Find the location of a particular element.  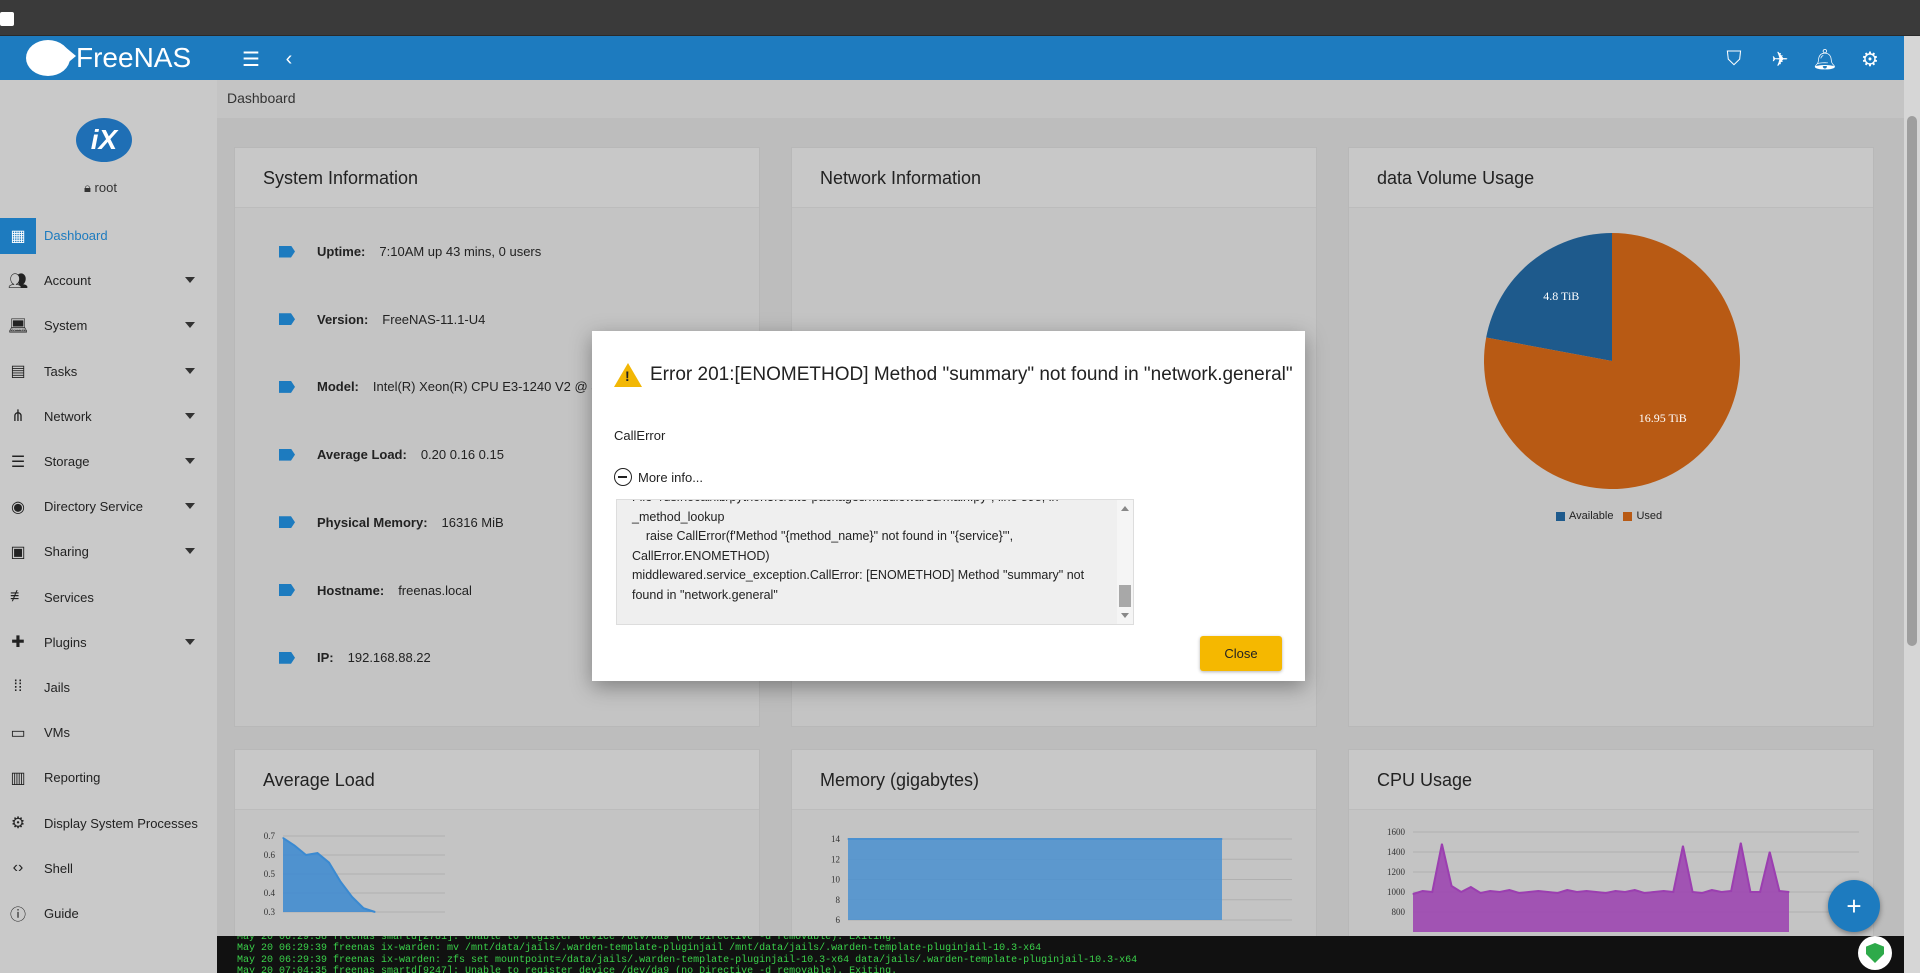

stack-trace-scrollbar is located at coordinates (1125, 562).